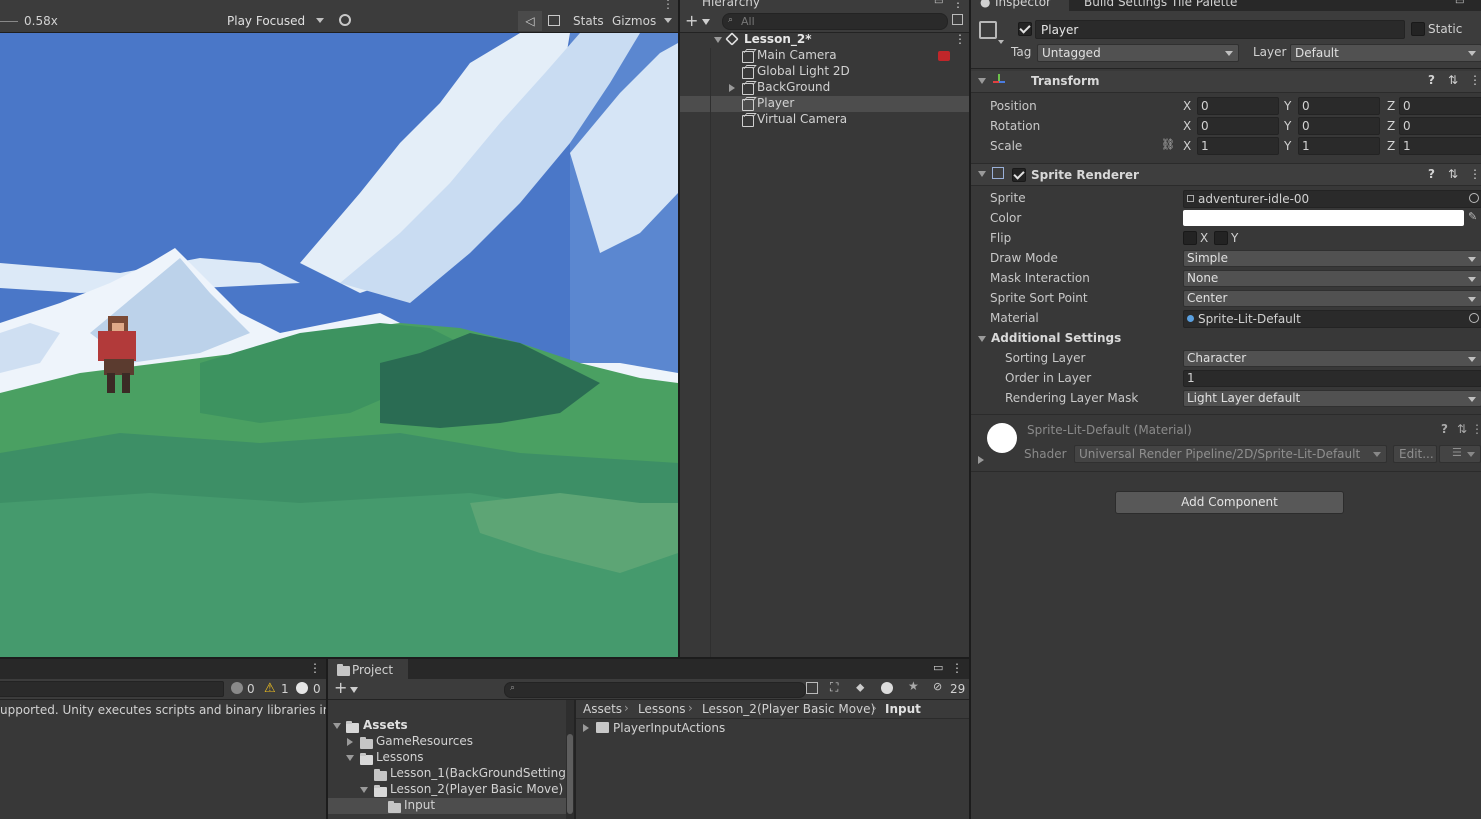  What do you see at coordinates (554, 20) in the screenshot?
I see `stats-grid-icon` at bounding box center [554, 20].